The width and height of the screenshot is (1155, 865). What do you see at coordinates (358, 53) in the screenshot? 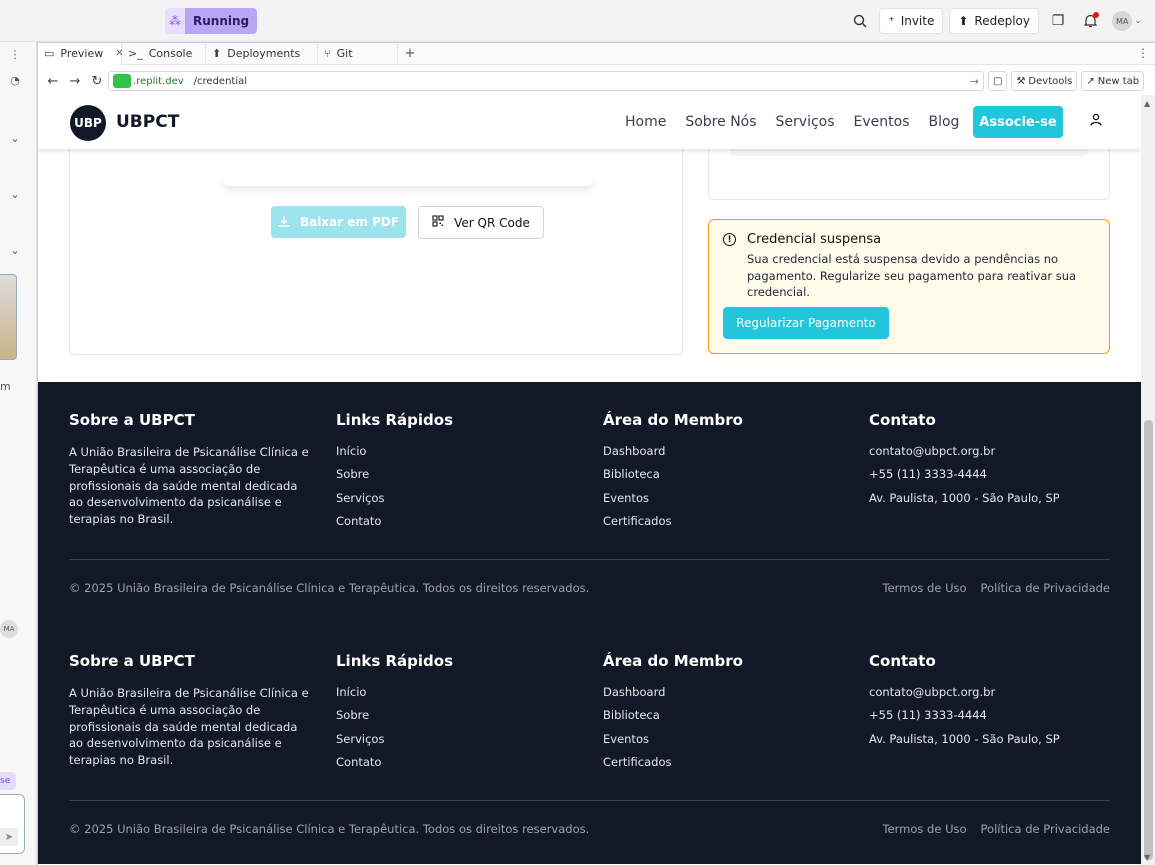
I see `tab-git: ⑂ Git` at bounding box center [358, 53].